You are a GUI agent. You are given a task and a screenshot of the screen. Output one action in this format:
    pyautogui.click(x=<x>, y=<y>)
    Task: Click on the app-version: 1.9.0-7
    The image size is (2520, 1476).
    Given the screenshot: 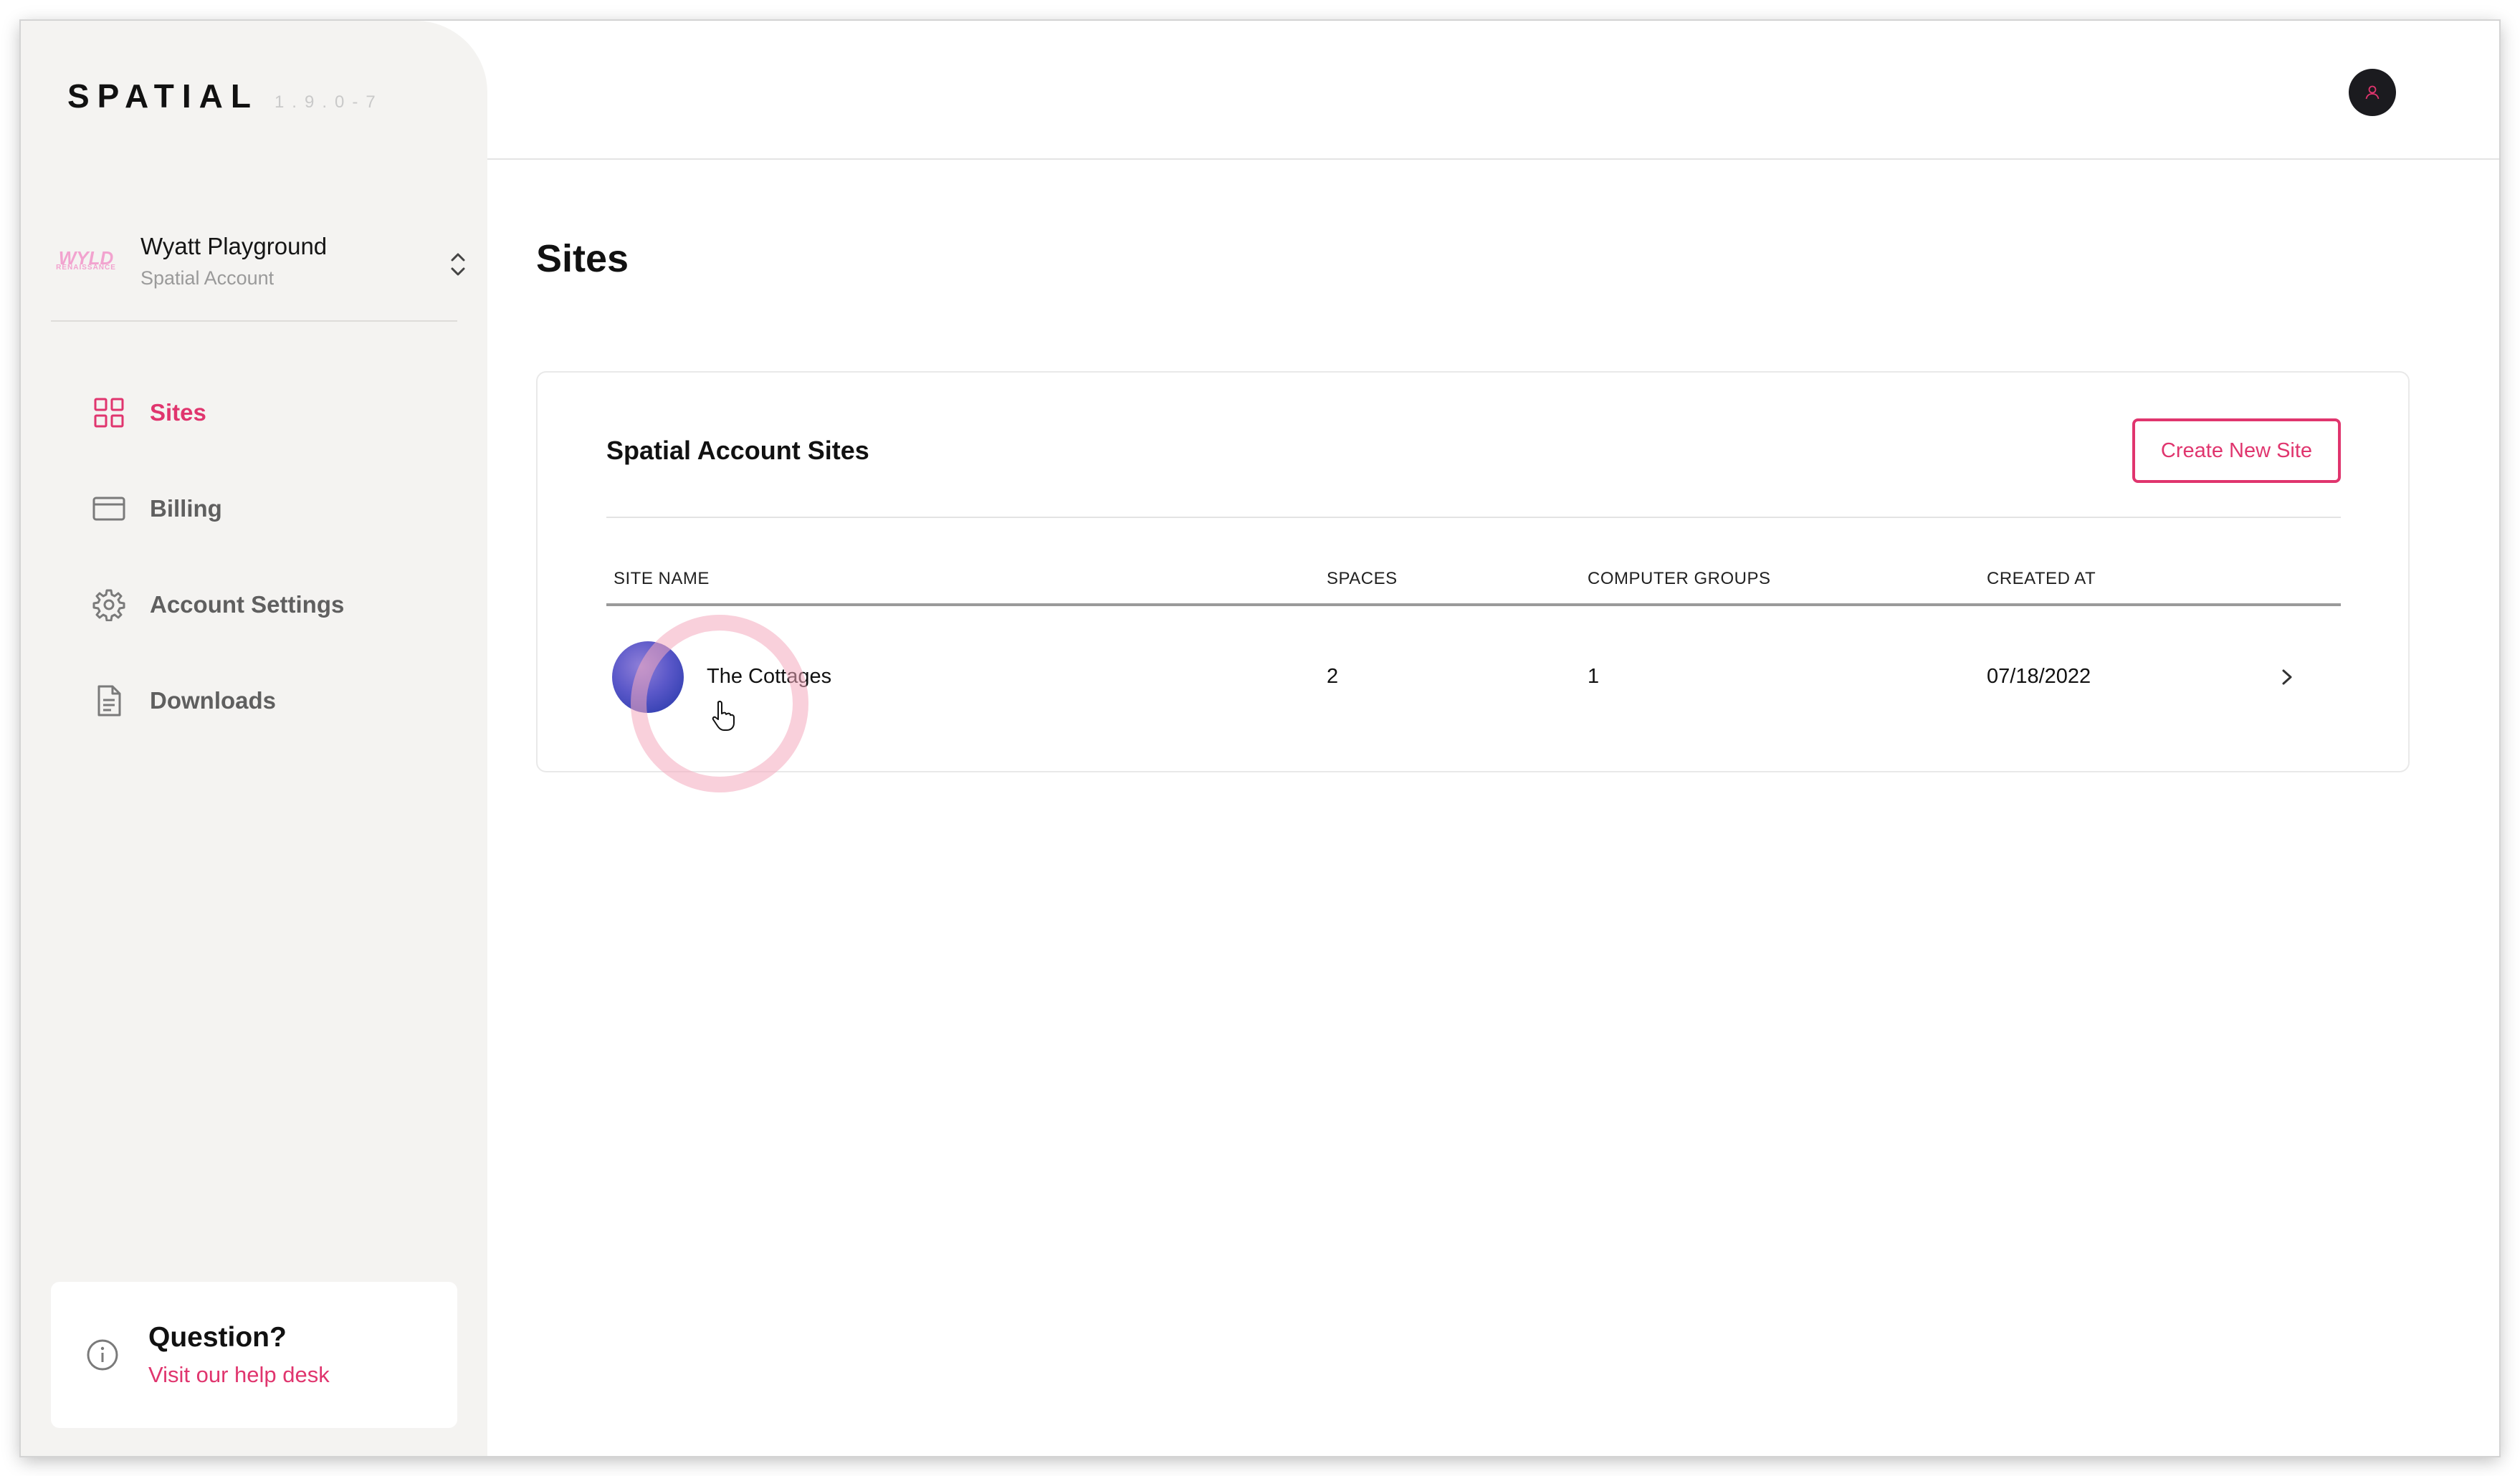 What is the action you would take?
    pyautogui.click(x=328, y=102)
    